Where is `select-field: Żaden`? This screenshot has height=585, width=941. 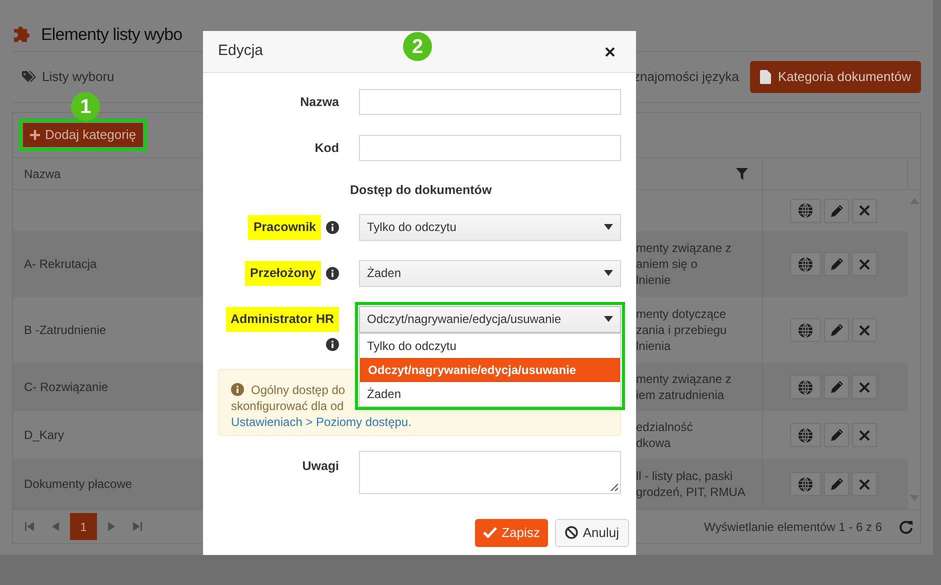
select-field: Żaden is located at coordinates (490, 273).